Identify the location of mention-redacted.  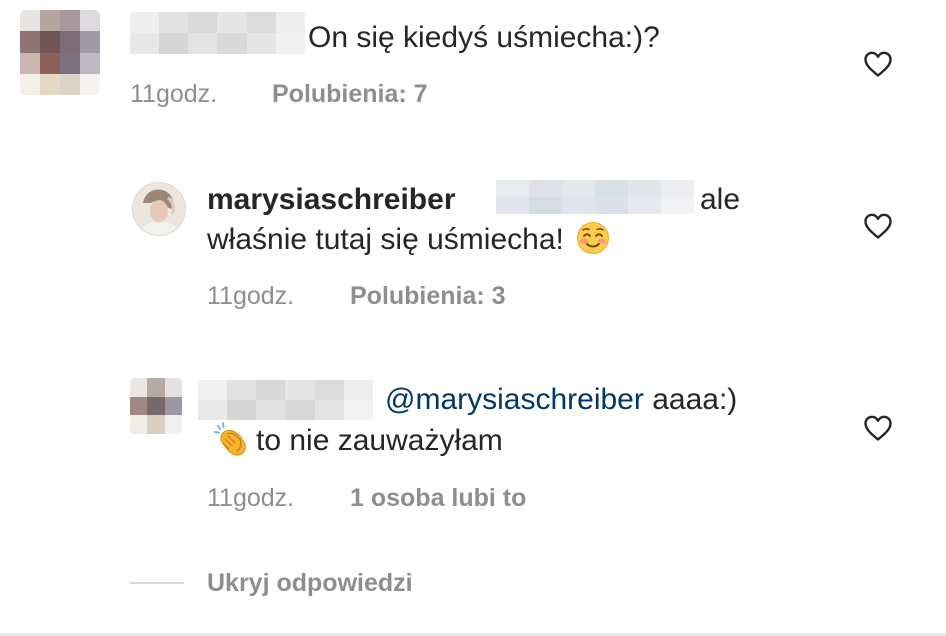
(595, 197).